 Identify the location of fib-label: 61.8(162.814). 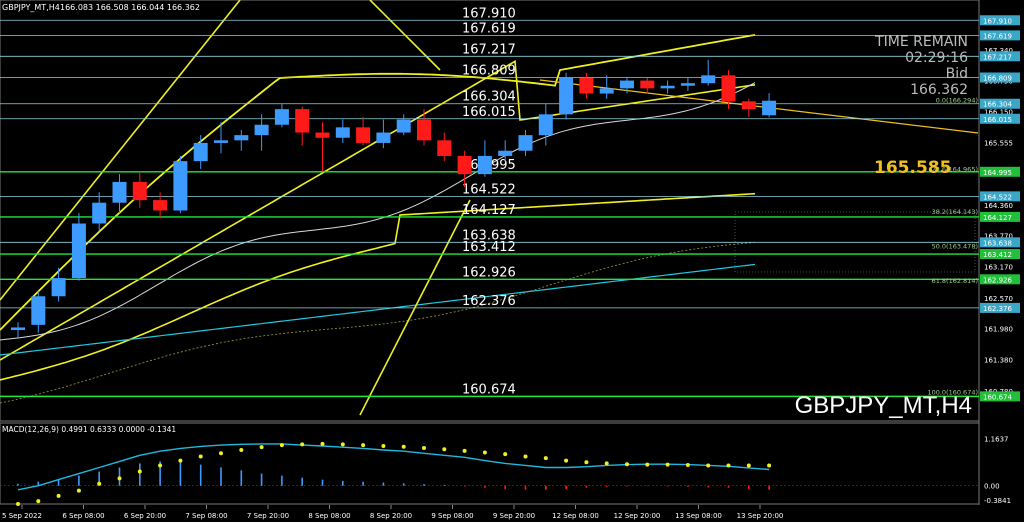
(955, 281).